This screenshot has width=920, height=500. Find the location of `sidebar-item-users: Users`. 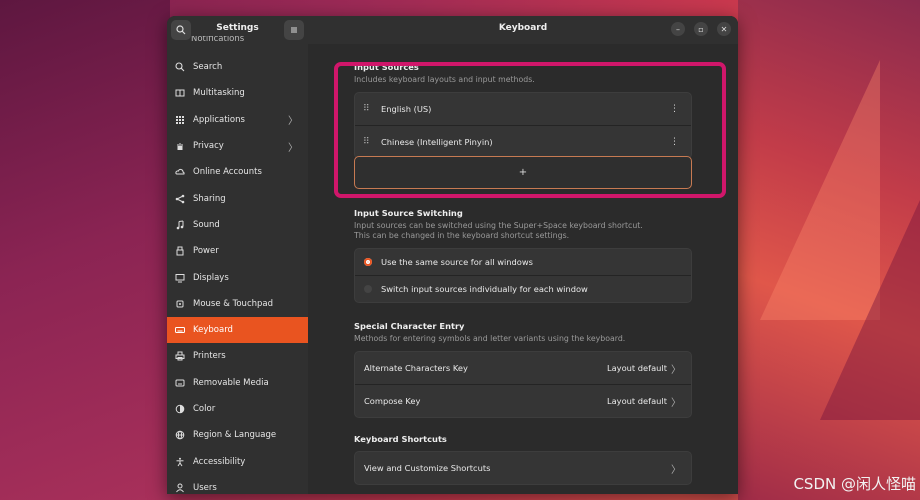

sidebar-item-users: Users is located at coordinates (237, 484).